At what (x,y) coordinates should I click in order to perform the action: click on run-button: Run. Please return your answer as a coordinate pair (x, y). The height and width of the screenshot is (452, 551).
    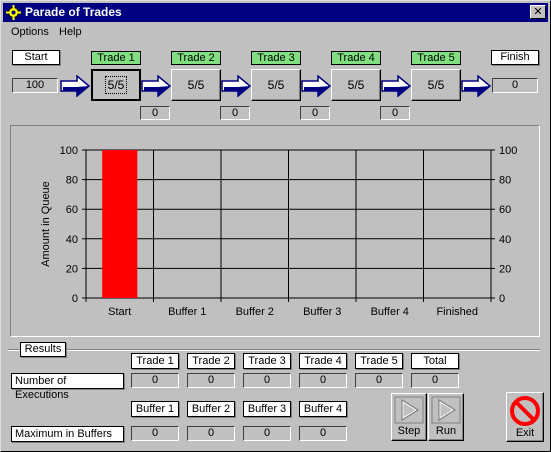
    Looking at the image, I should click on (446, 417).